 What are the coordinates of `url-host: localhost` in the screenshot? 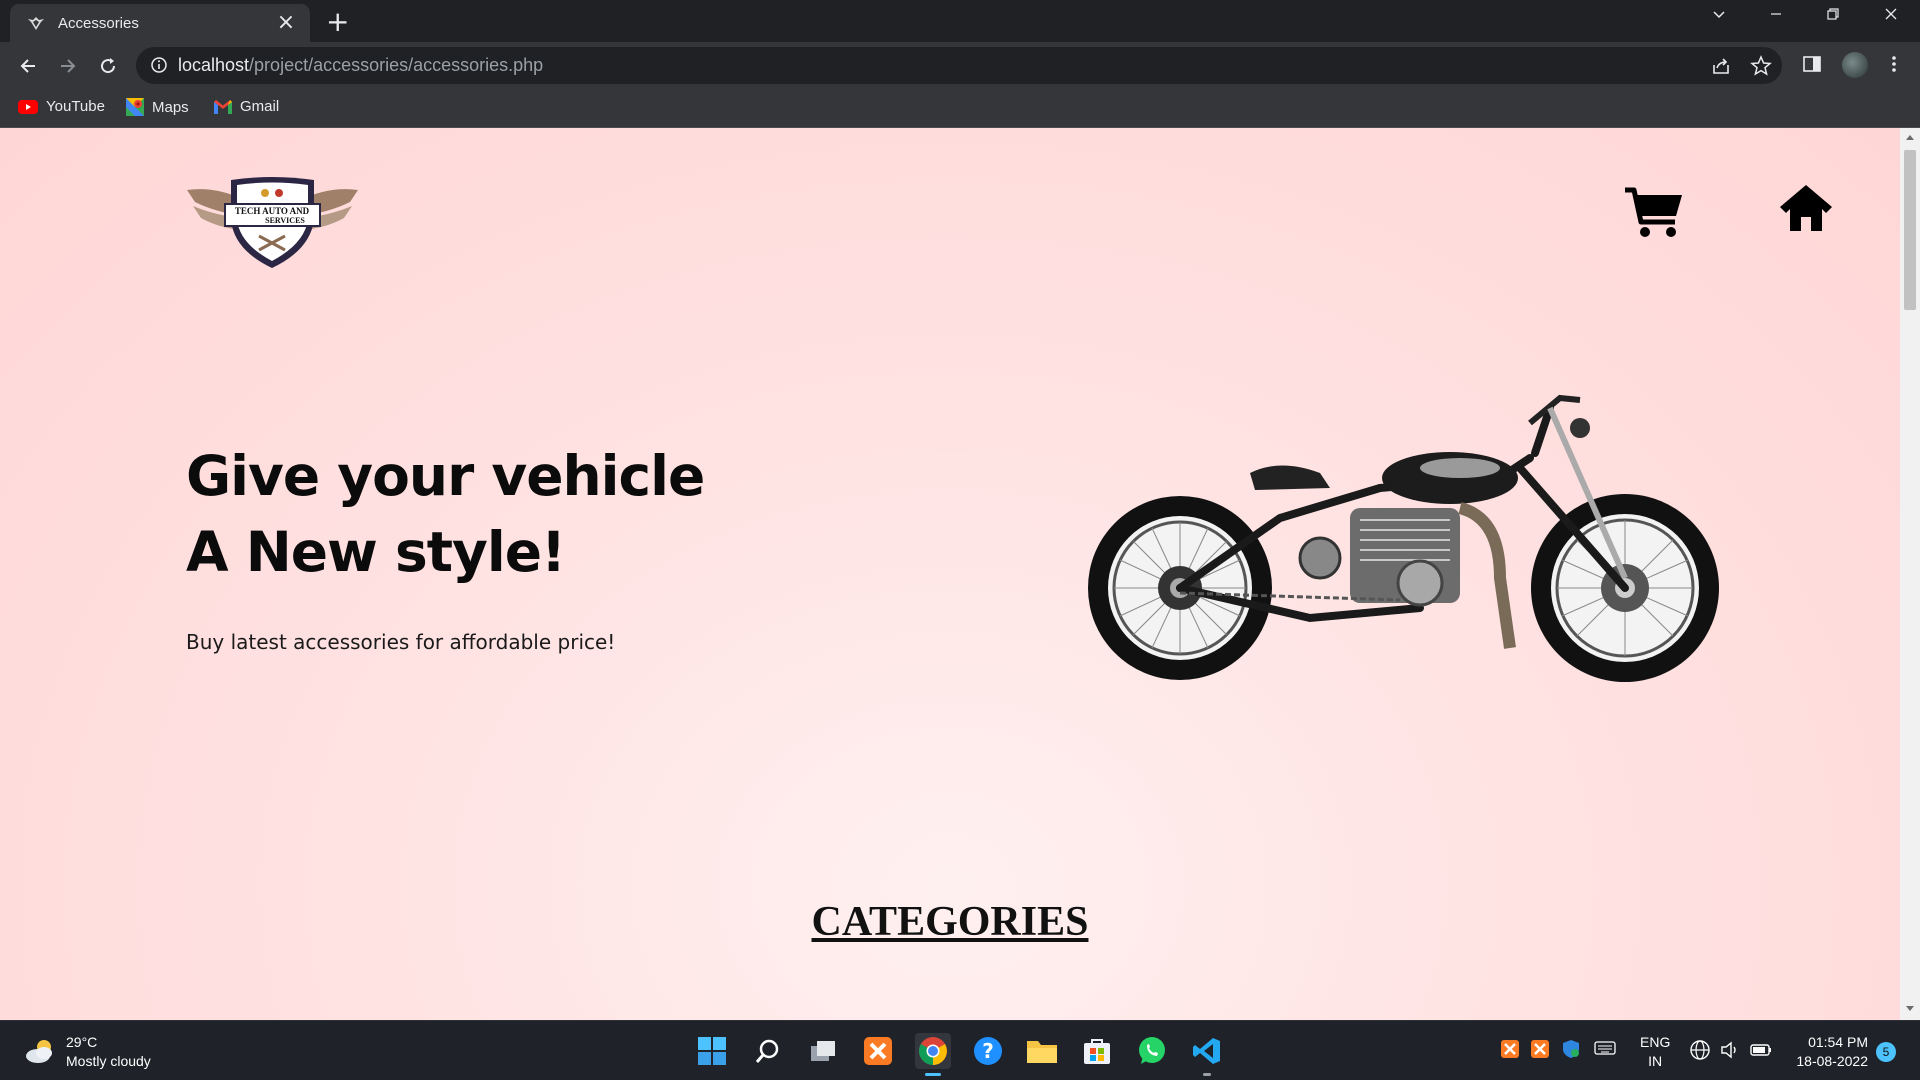 It's located at (214, 65).